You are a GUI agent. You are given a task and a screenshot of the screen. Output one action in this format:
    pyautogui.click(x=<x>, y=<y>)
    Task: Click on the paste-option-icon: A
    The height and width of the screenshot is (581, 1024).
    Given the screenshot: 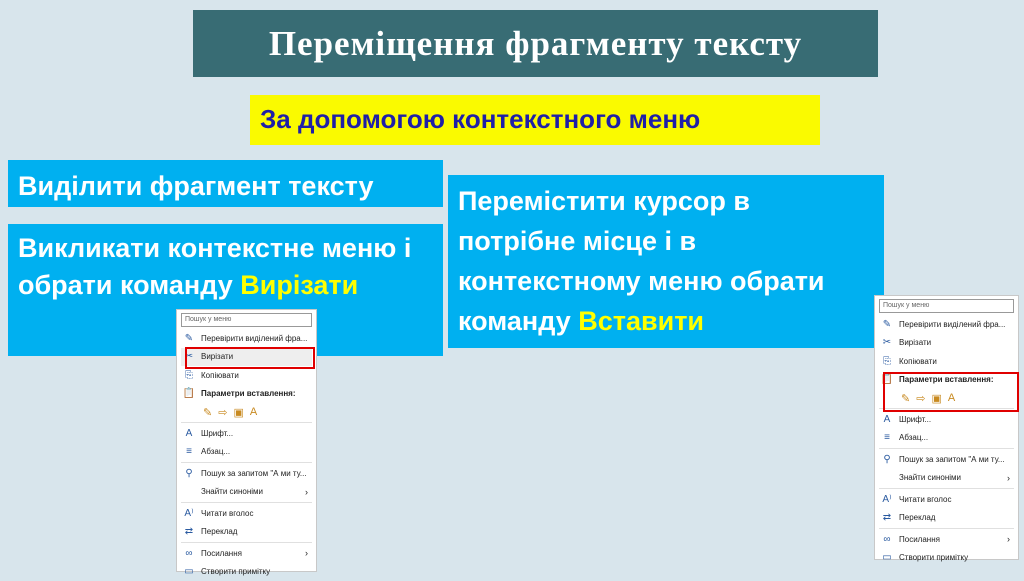 What is the action you would take?
    pyautogui.click(x=253, y=412)
    